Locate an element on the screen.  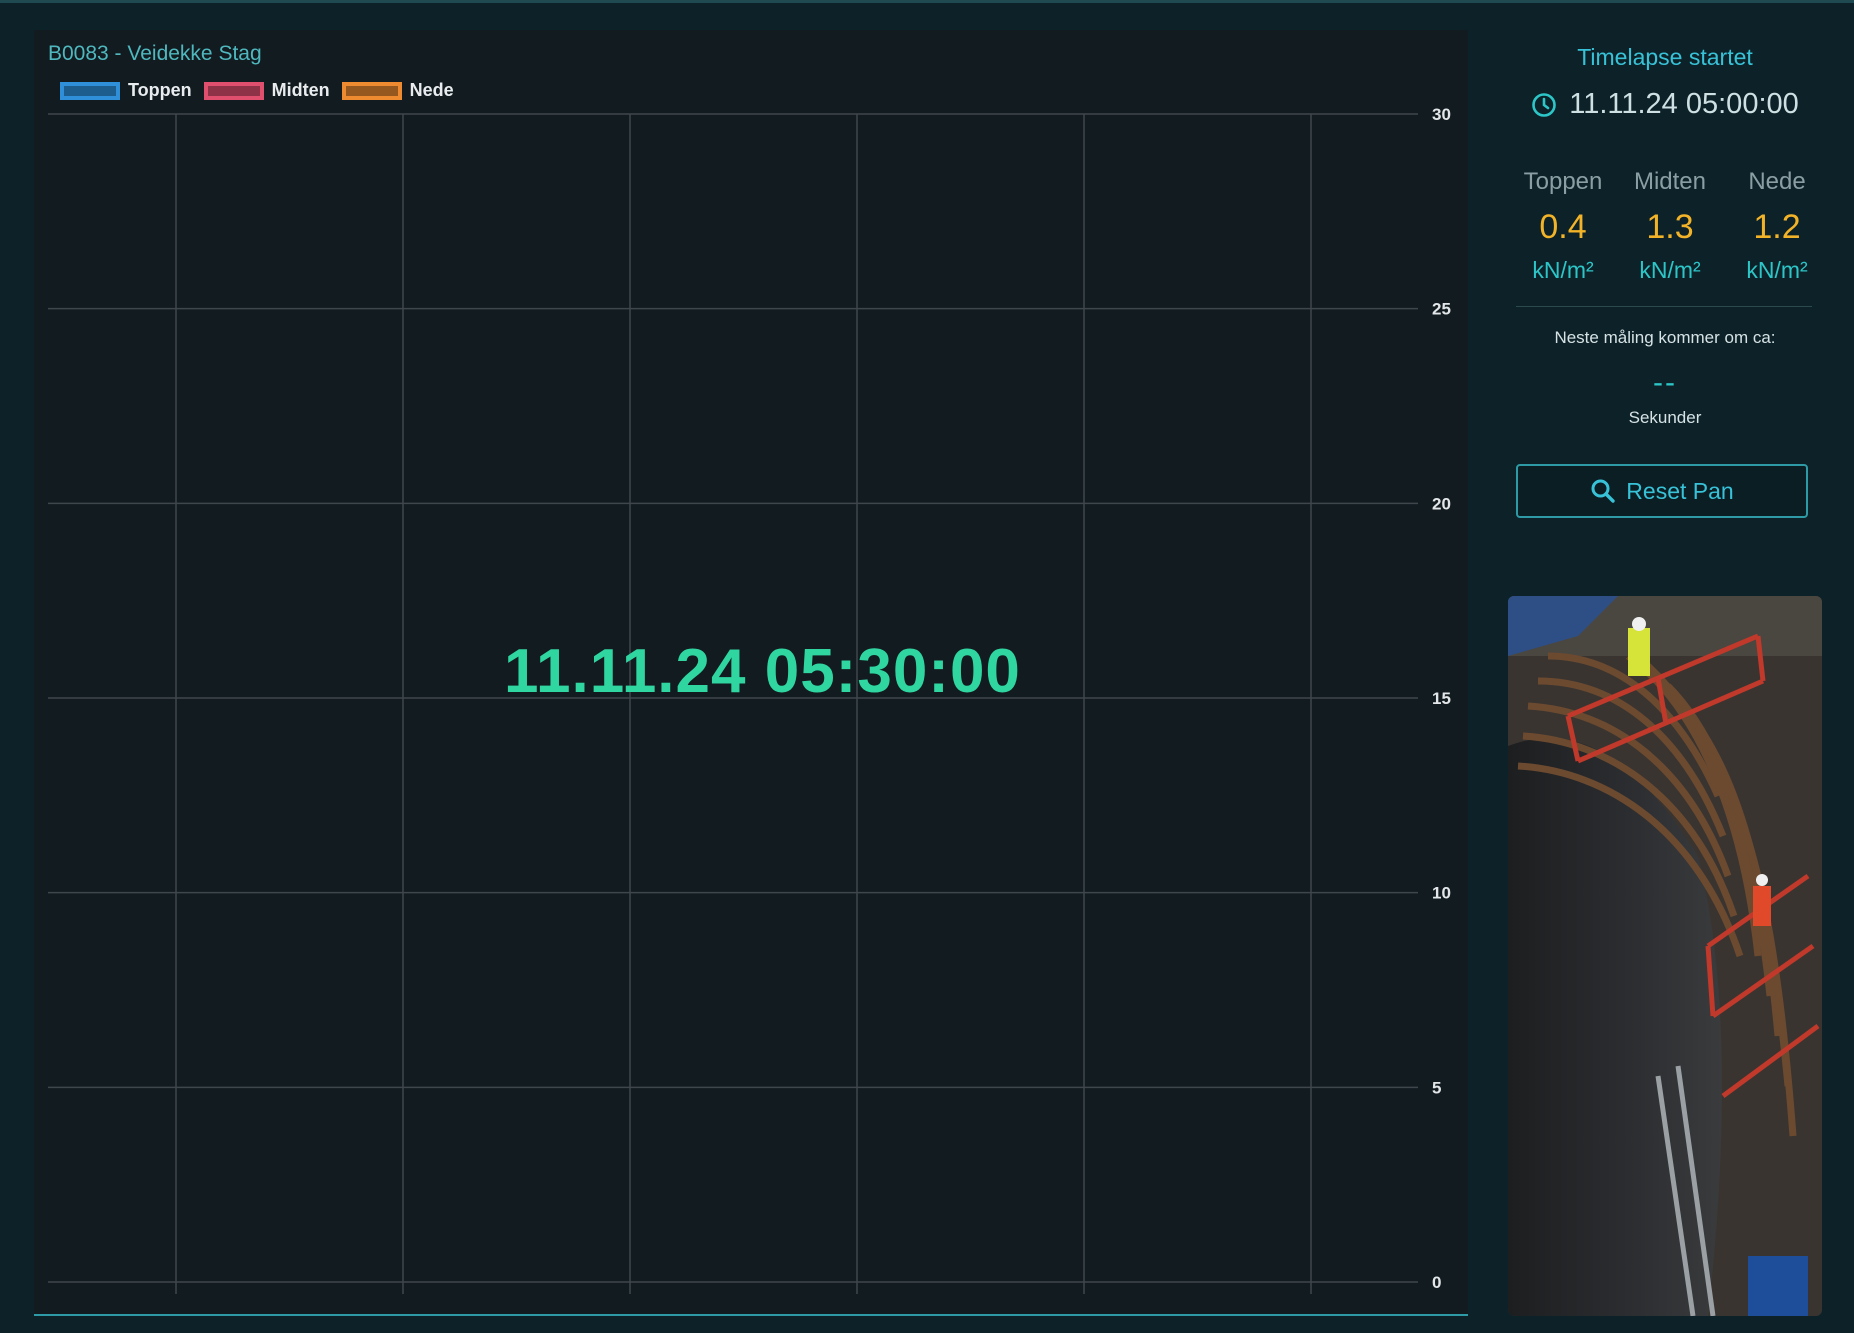
next-measurement-unit: Sekunder is located at coordinates (1665, 417).